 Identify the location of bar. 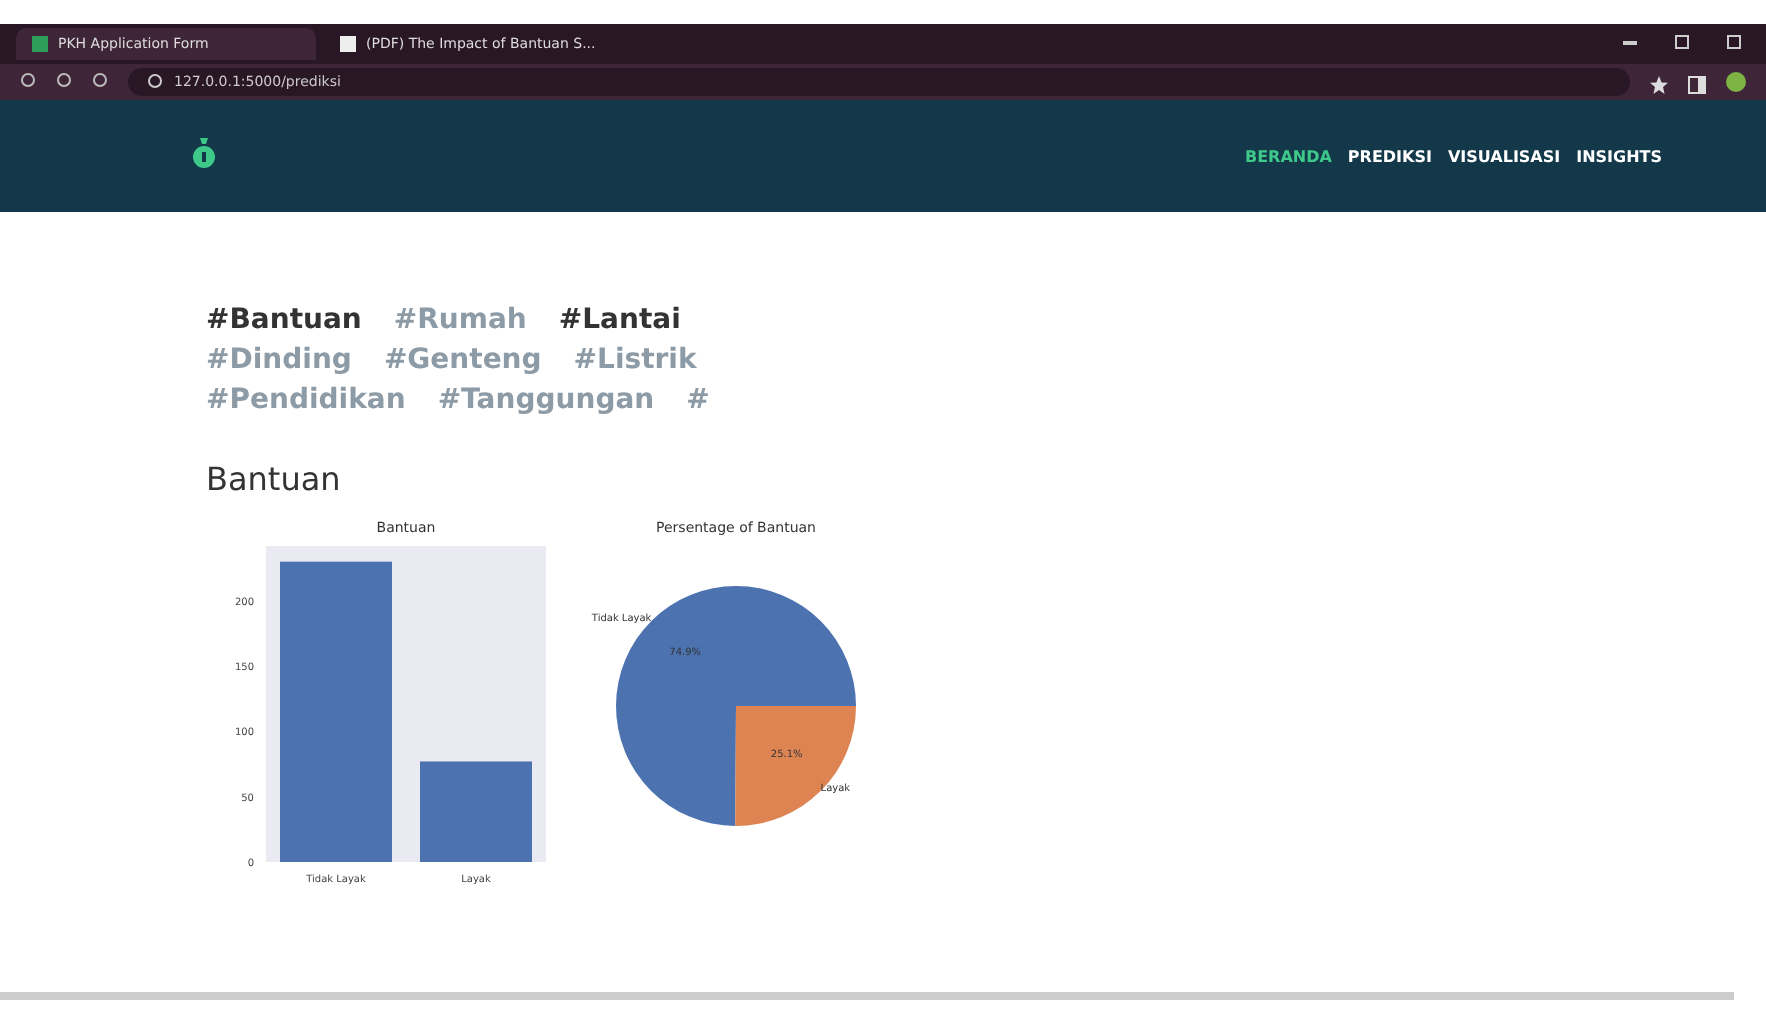
(476, 811).